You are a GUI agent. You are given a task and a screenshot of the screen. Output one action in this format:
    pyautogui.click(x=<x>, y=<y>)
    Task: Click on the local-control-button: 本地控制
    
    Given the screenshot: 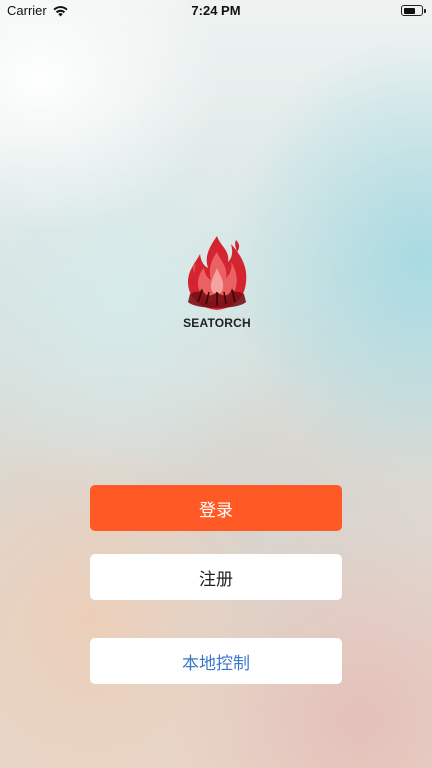 What is the action you would take?
    pyautogui.click(x=216, y=661)
    